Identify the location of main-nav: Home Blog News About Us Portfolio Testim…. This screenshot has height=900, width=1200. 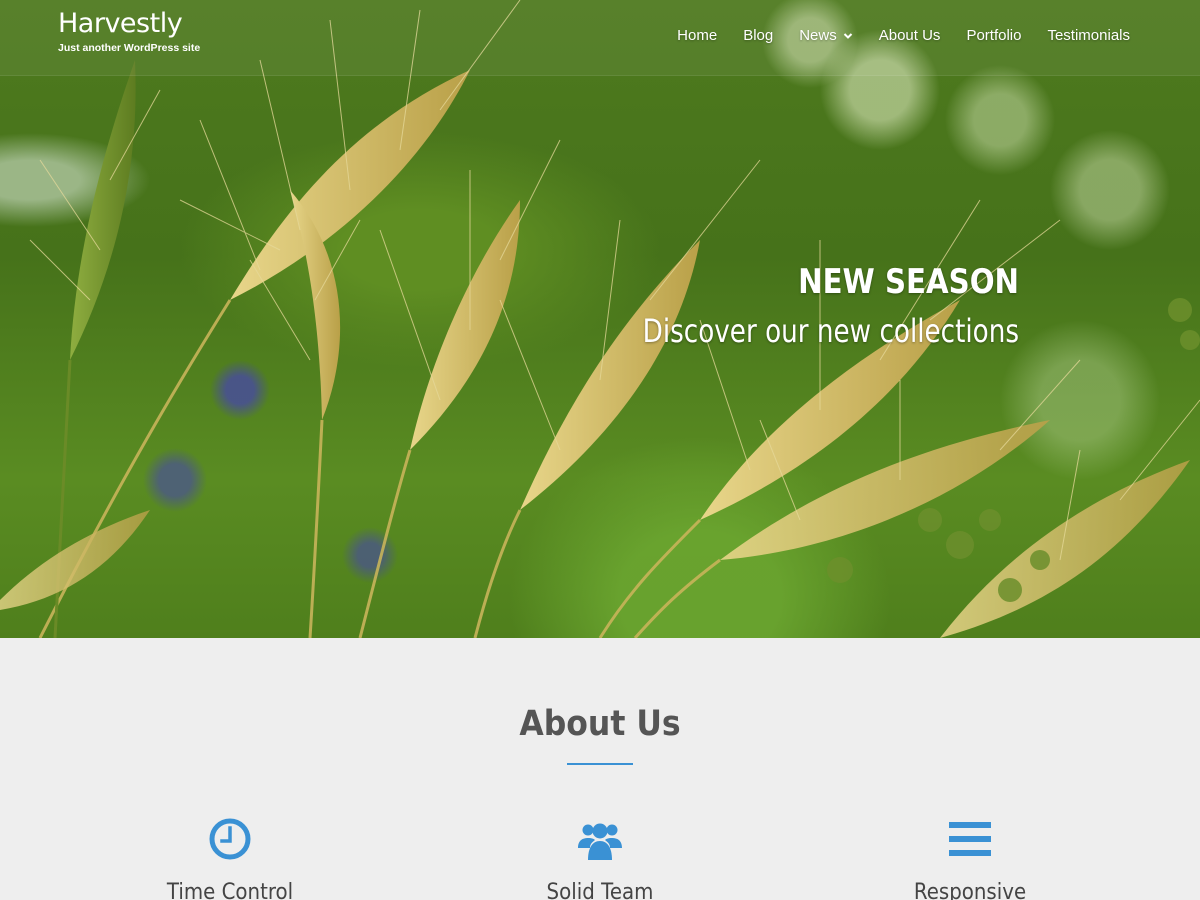
(890, 35).